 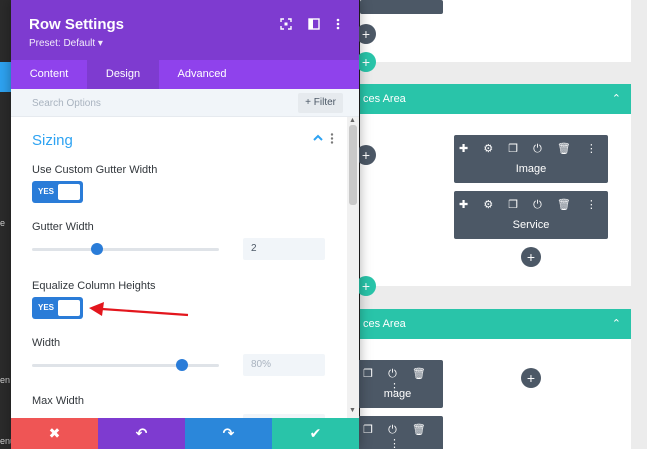 What do you see at coordinates (284, 249) in the screenshot?
I see `input-gutter-width: 2` at bounding box center [284, 249].